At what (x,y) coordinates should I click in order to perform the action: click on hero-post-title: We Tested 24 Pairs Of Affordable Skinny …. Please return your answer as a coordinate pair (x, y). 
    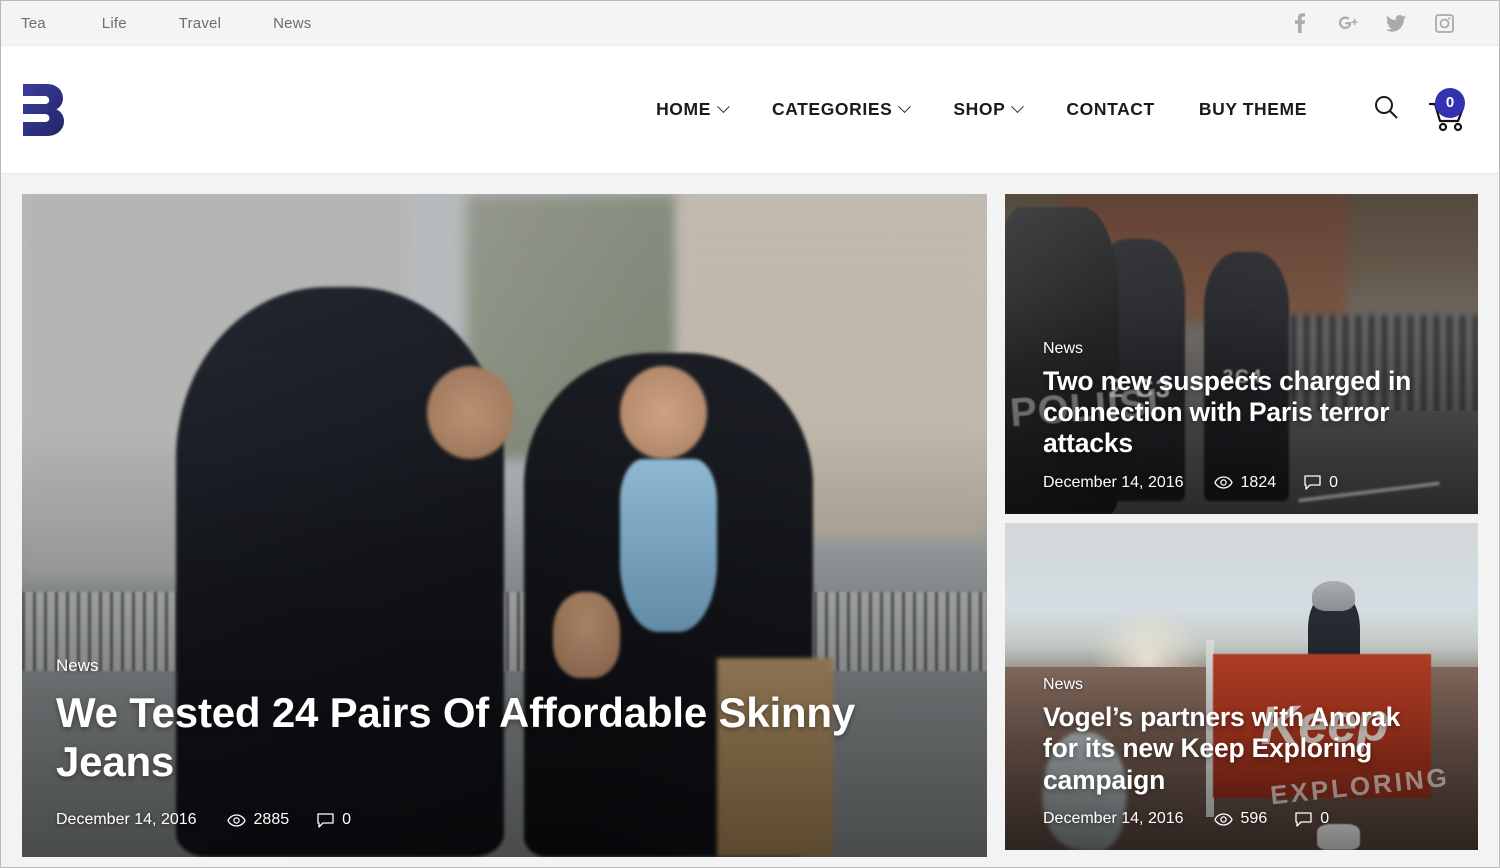
    Looking at the image, I should click on (504, 737).